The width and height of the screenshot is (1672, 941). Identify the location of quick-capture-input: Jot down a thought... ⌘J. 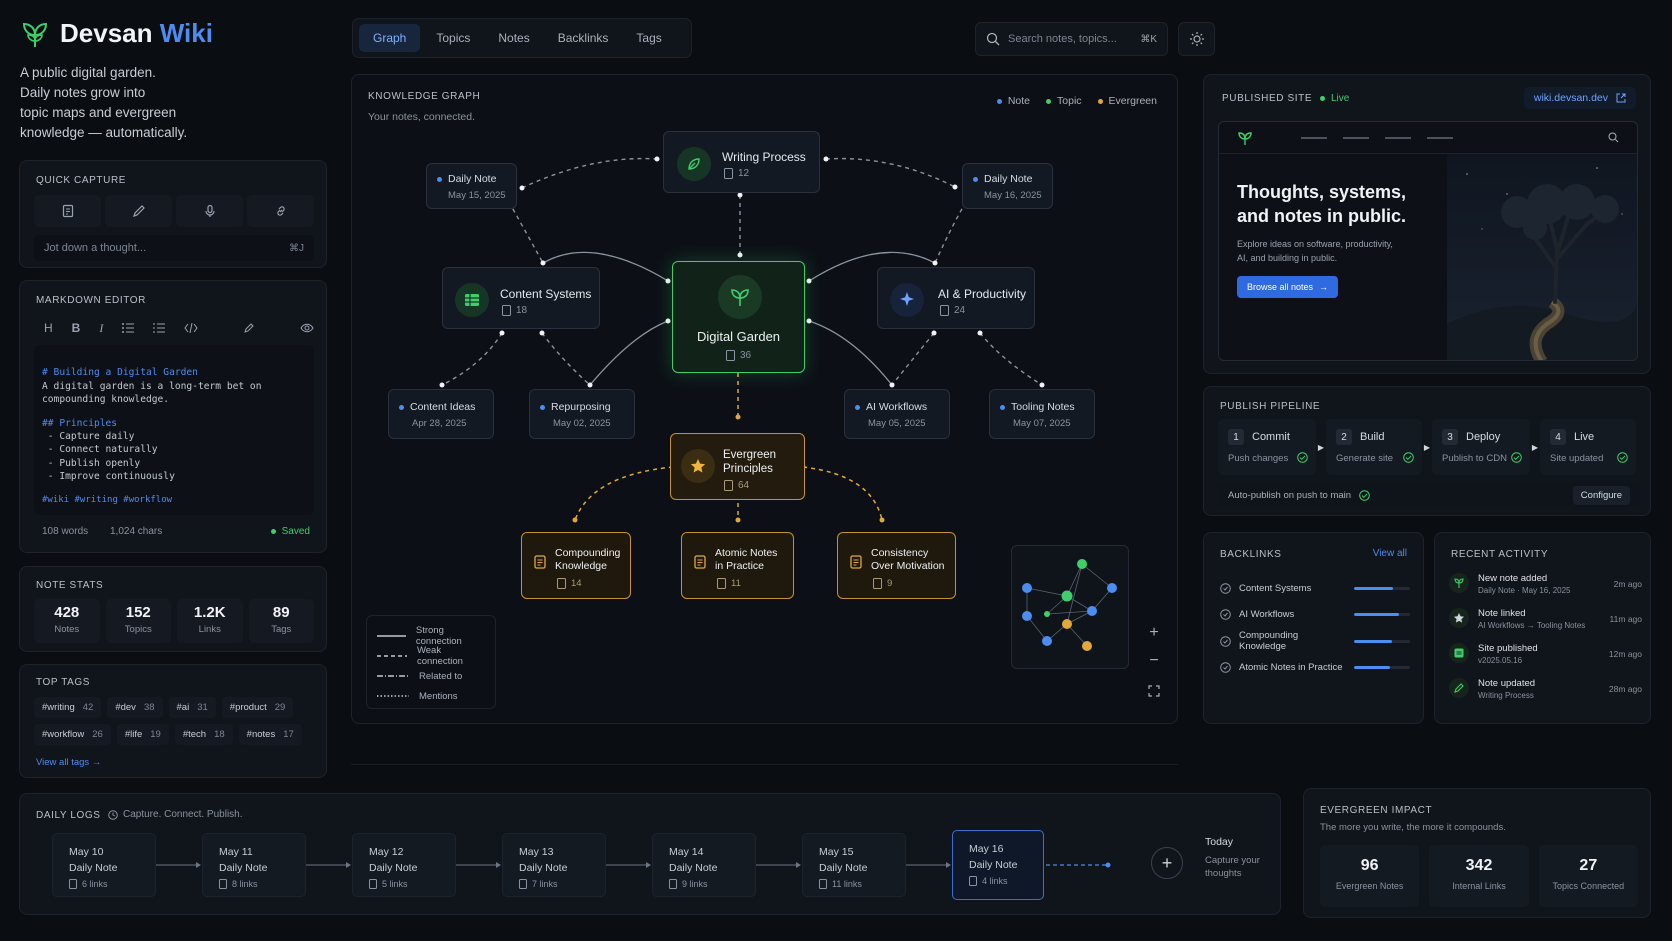
(174, 248).